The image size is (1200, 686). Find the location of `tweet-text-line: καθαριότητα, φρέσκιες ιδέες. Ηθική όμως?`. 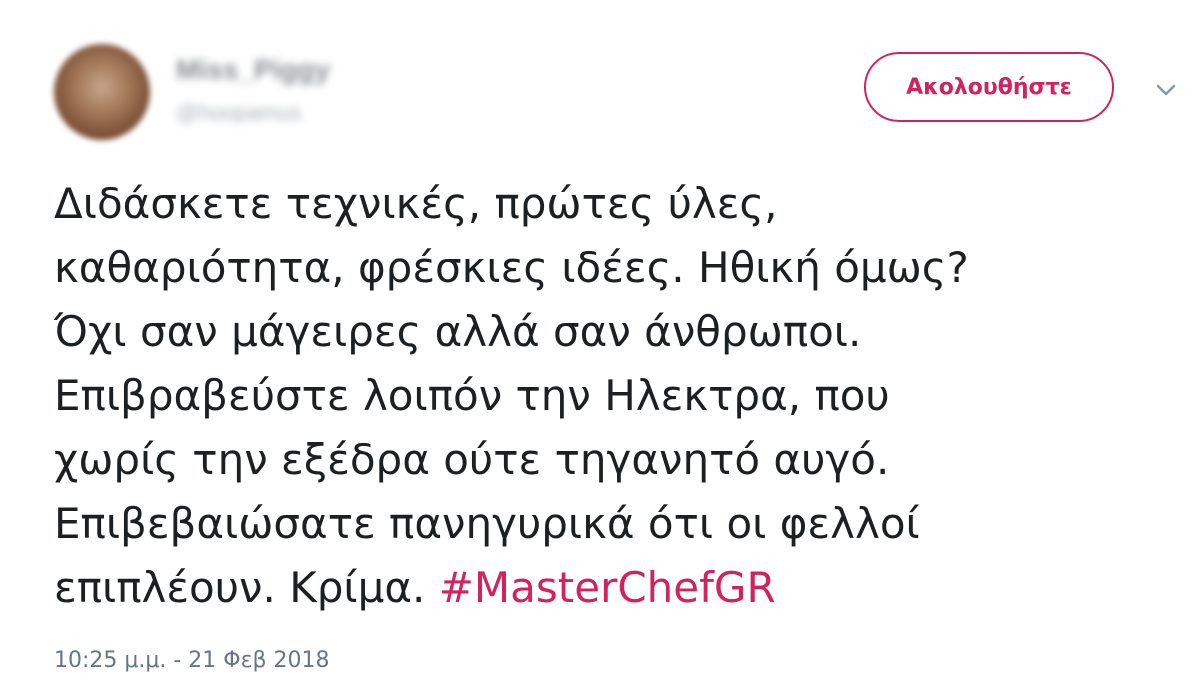

tweet-text-line: καθαριότητα, φρέσκιες ιδέες. Ηθική όμως? is located at coordinates (511, 267).